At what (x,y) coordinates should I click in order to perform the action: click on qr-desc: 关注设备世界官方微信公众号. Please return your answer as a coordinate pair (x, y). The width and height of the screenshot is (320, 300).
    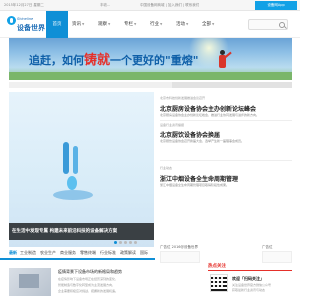
    Looking at the image, I should click on (252, 285).